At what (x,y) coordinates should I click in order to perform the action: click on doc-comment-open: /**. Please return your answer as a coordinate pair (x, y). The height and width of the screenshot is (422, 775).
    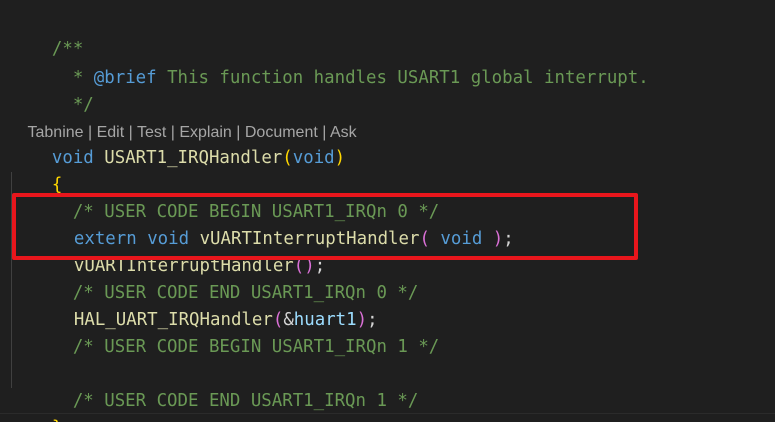
    Looking at the image, I should click on (46, 34).